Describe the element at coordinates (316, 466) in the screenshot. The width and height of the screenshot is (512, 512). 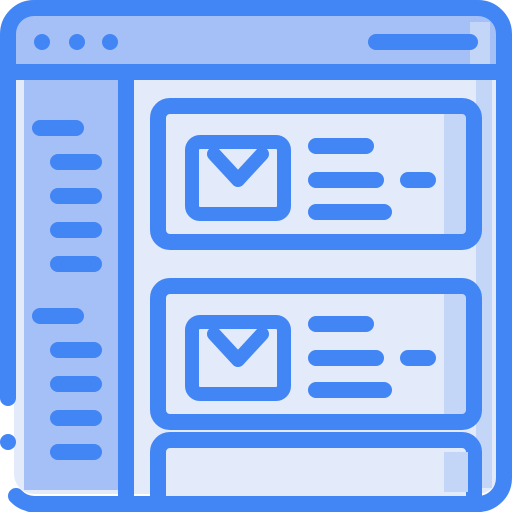
I see `message-card` at that location.